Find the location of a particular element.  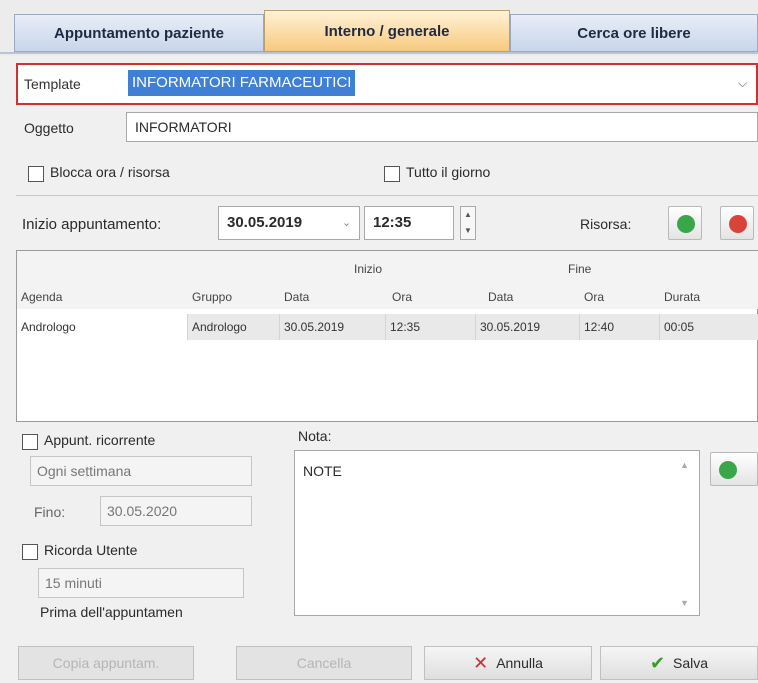

tab-label: Appuntamento paziente is located at coordinates (138, 33).